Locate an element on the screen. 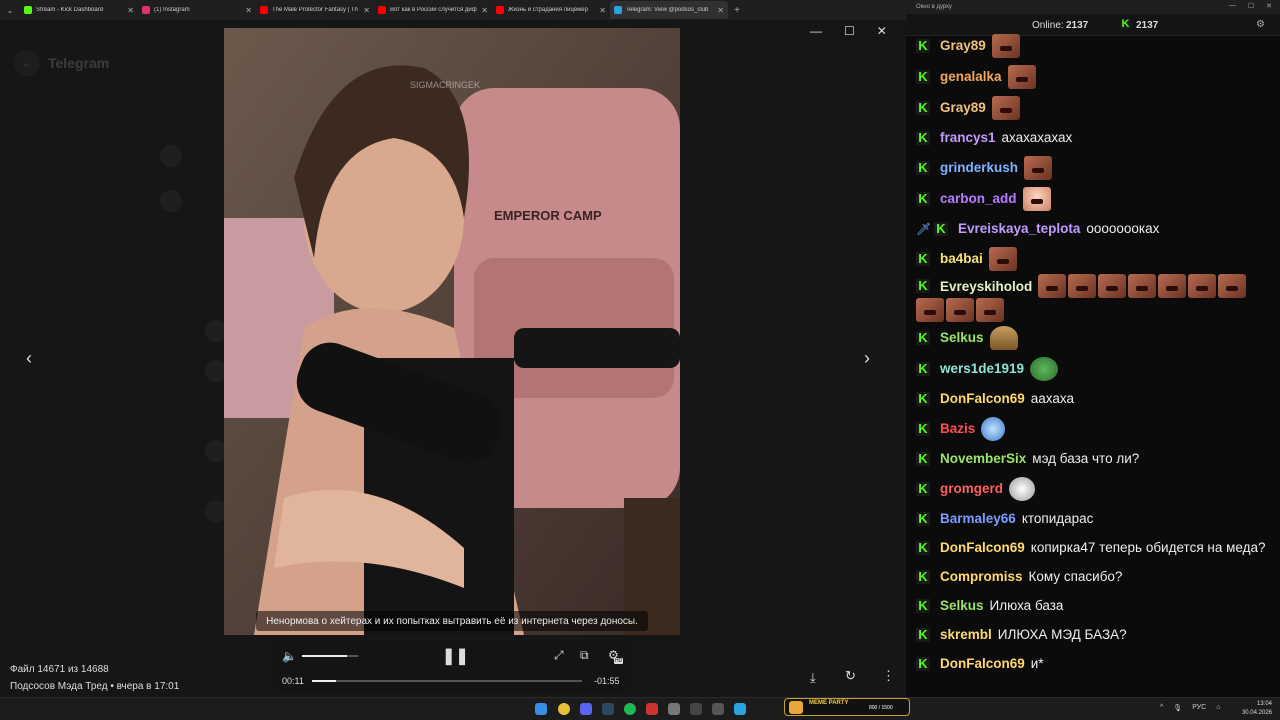 The width and height of the screenshot is (1280, 720). tab-5: Telegram: View @podsos_club ✕ is located at coordinates (669, 10).